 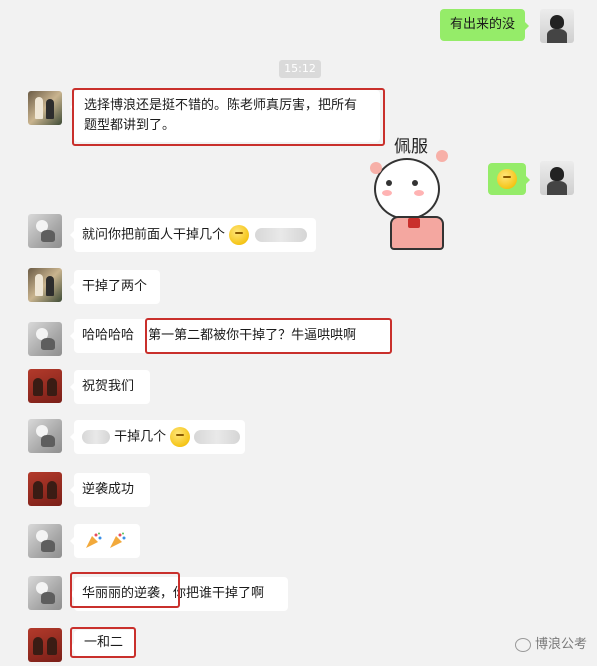 I want to click on message-text: 祝贺我们, so click(x=108, y=386).